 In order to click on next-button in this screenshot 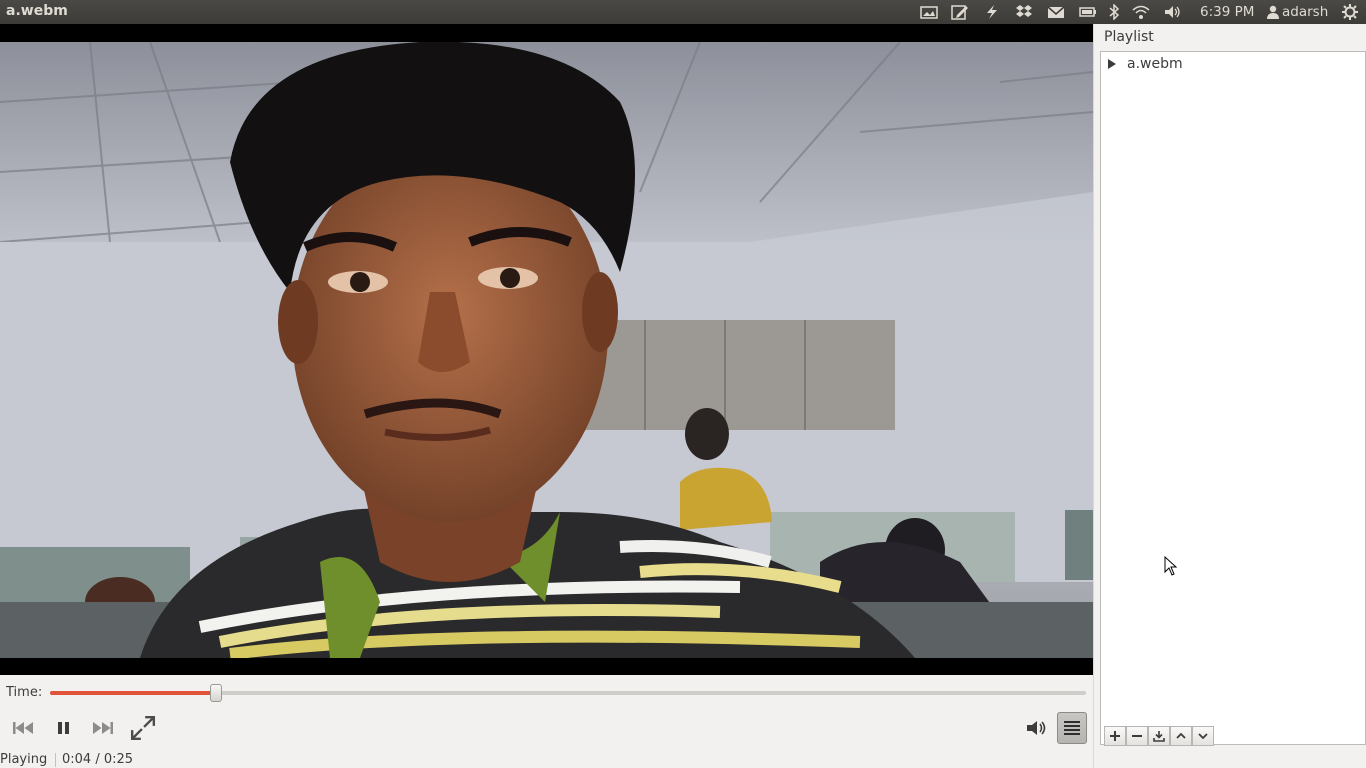, I will do `click(103, 728)`.